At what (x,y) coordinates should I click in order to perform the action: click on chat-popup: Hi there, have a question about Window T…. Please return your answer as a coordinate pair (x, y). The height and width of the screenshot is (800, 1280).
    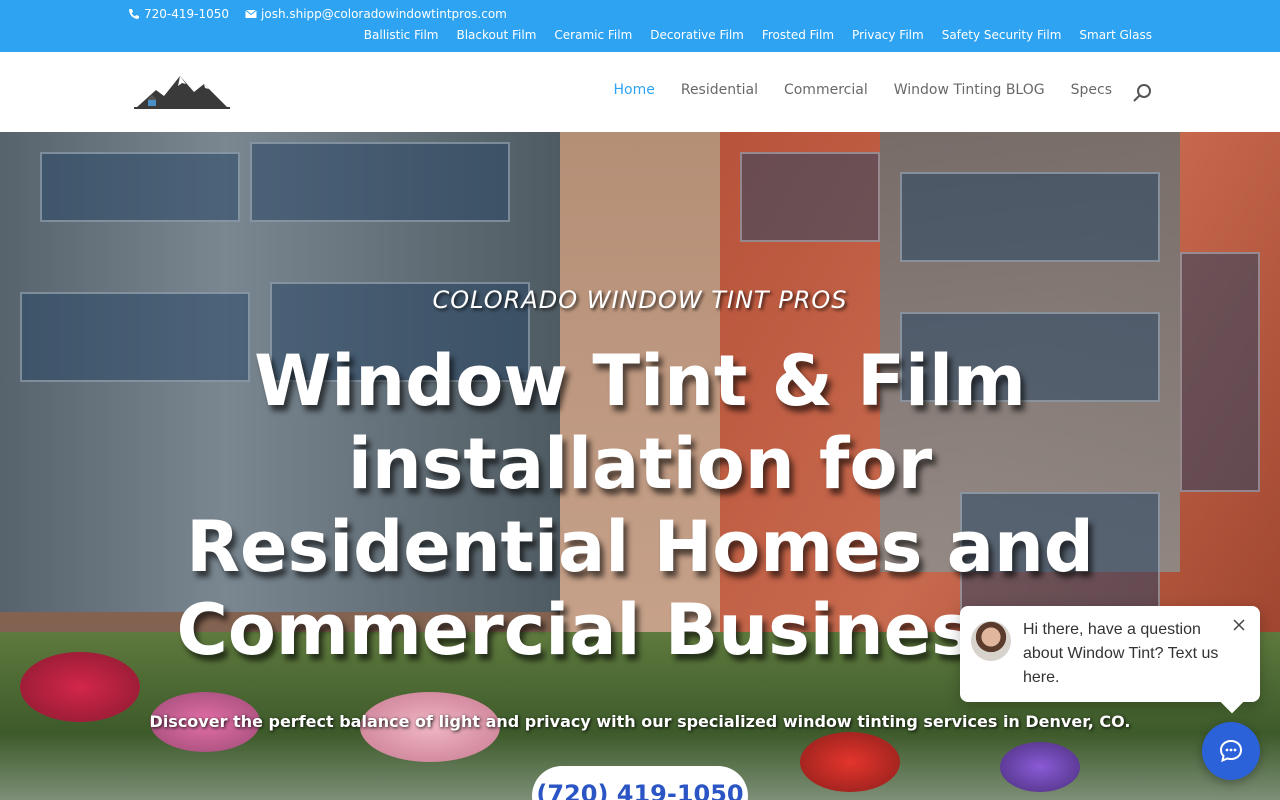
    Looking at the image, I should click on (1110, 660).